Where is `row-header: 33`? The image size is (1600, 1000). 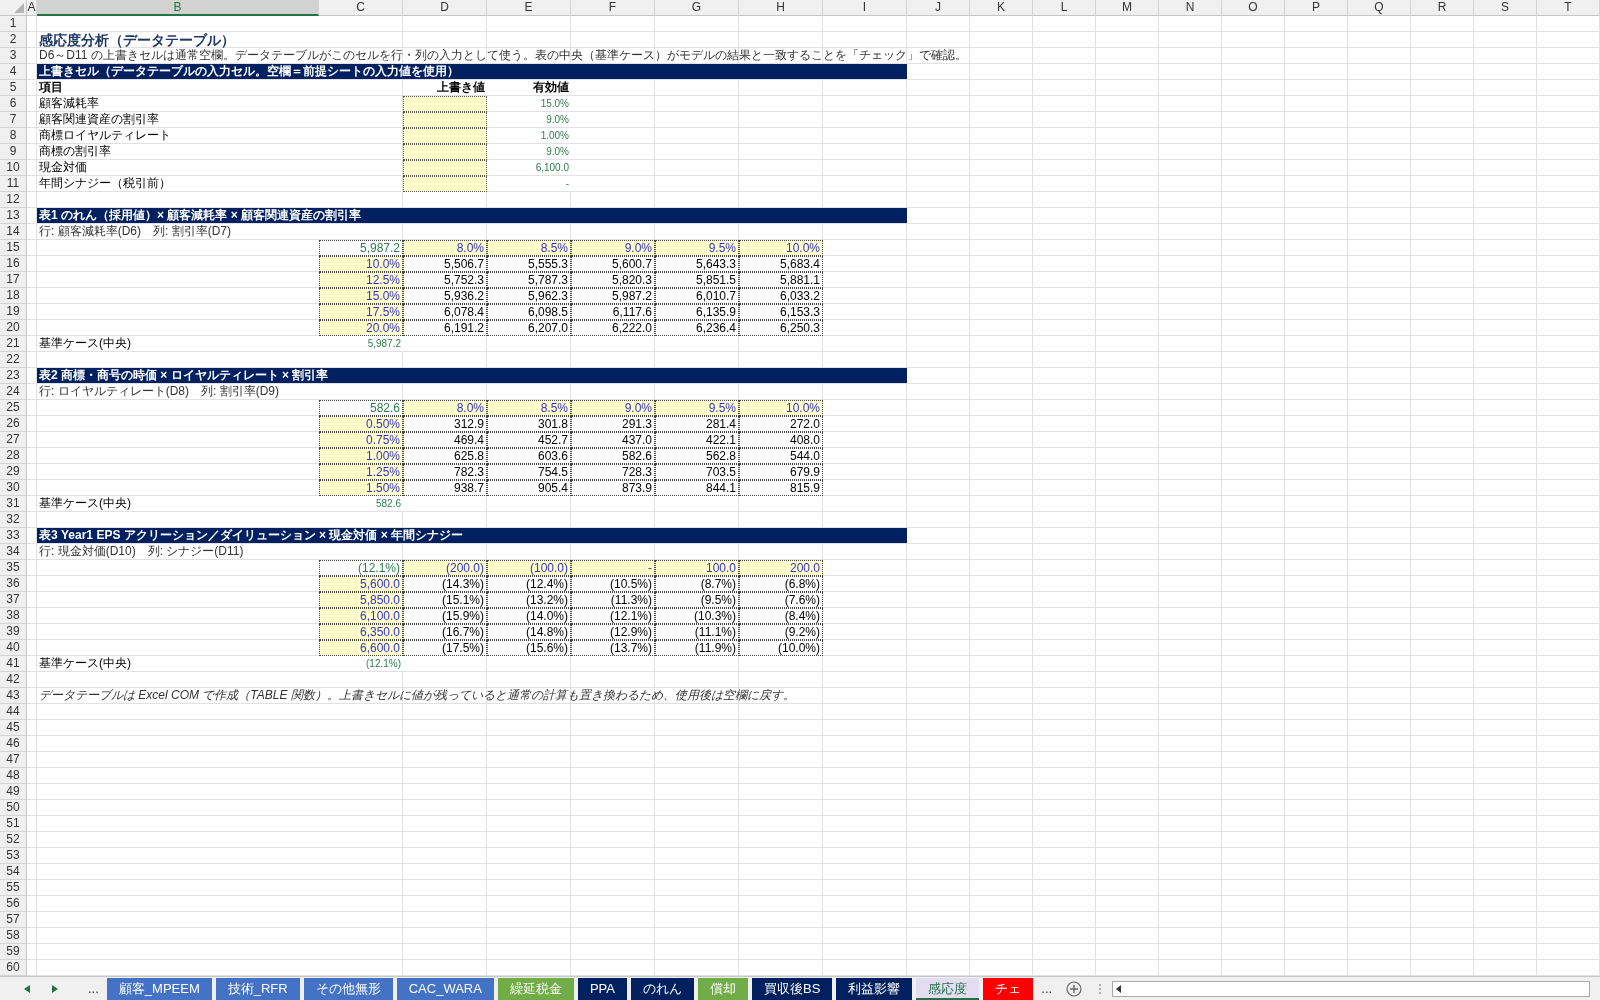
row-header: 33 is located at coordinates (13, 536).